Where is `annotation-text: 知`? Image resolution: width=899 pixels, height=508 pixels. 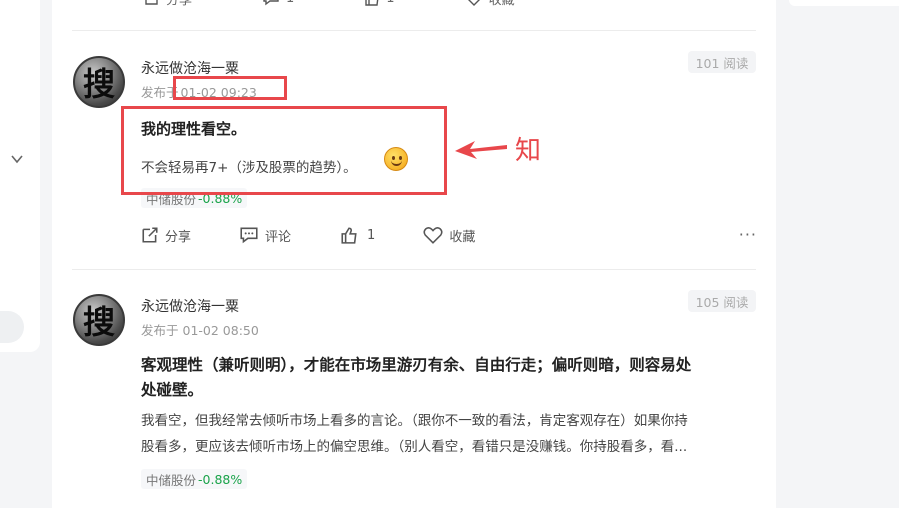 annotation-text: 知 is located at coordinates (528, 151).